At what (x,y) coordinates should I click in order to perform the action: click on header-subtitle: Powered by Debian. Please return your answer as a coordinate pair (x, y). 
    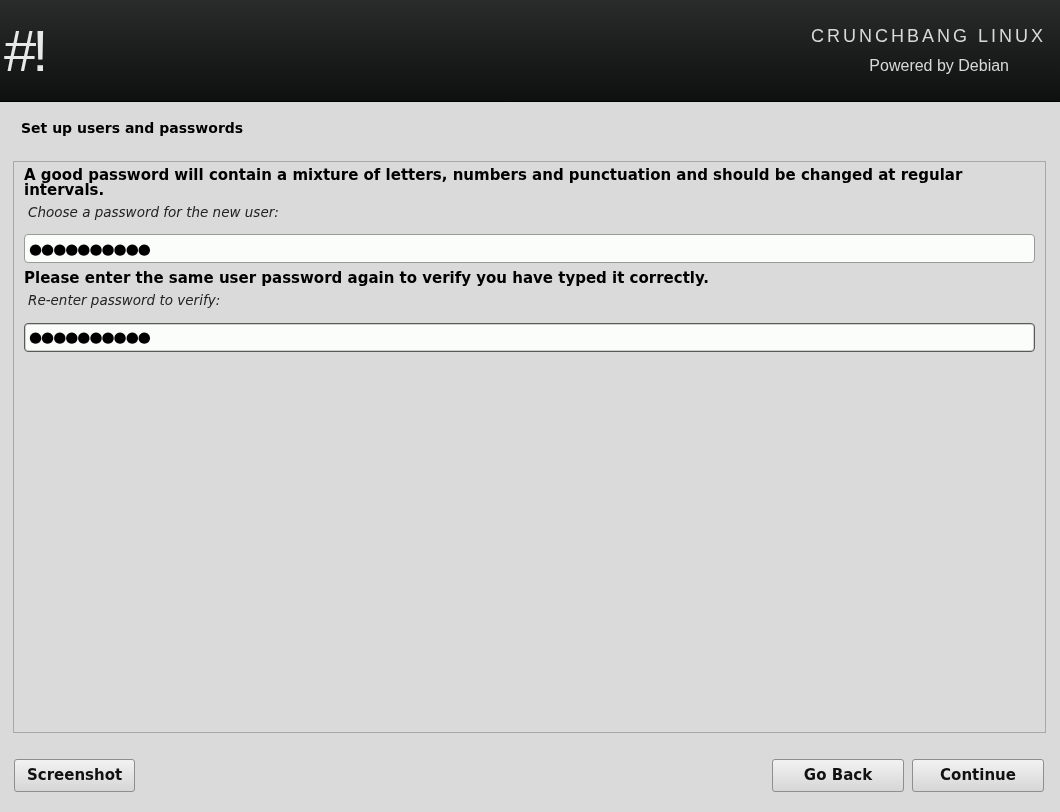
    Looking at the image, I should click on (939, 66).